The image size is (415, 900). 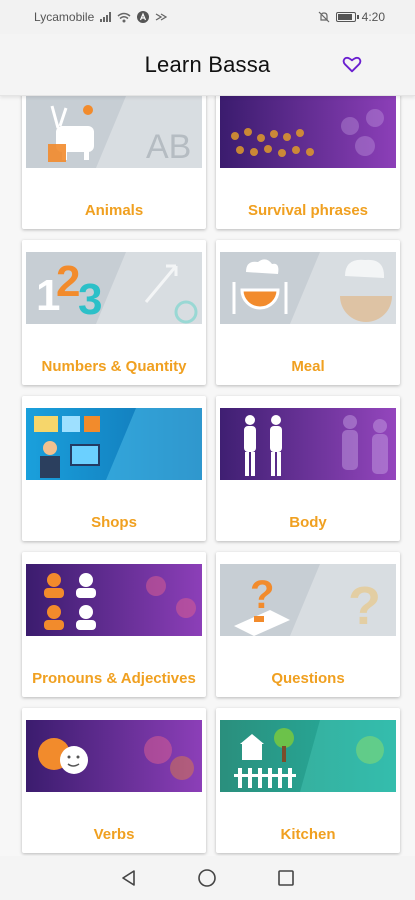 I want to click on heart-outline-icon, so click(x=352, y=64).